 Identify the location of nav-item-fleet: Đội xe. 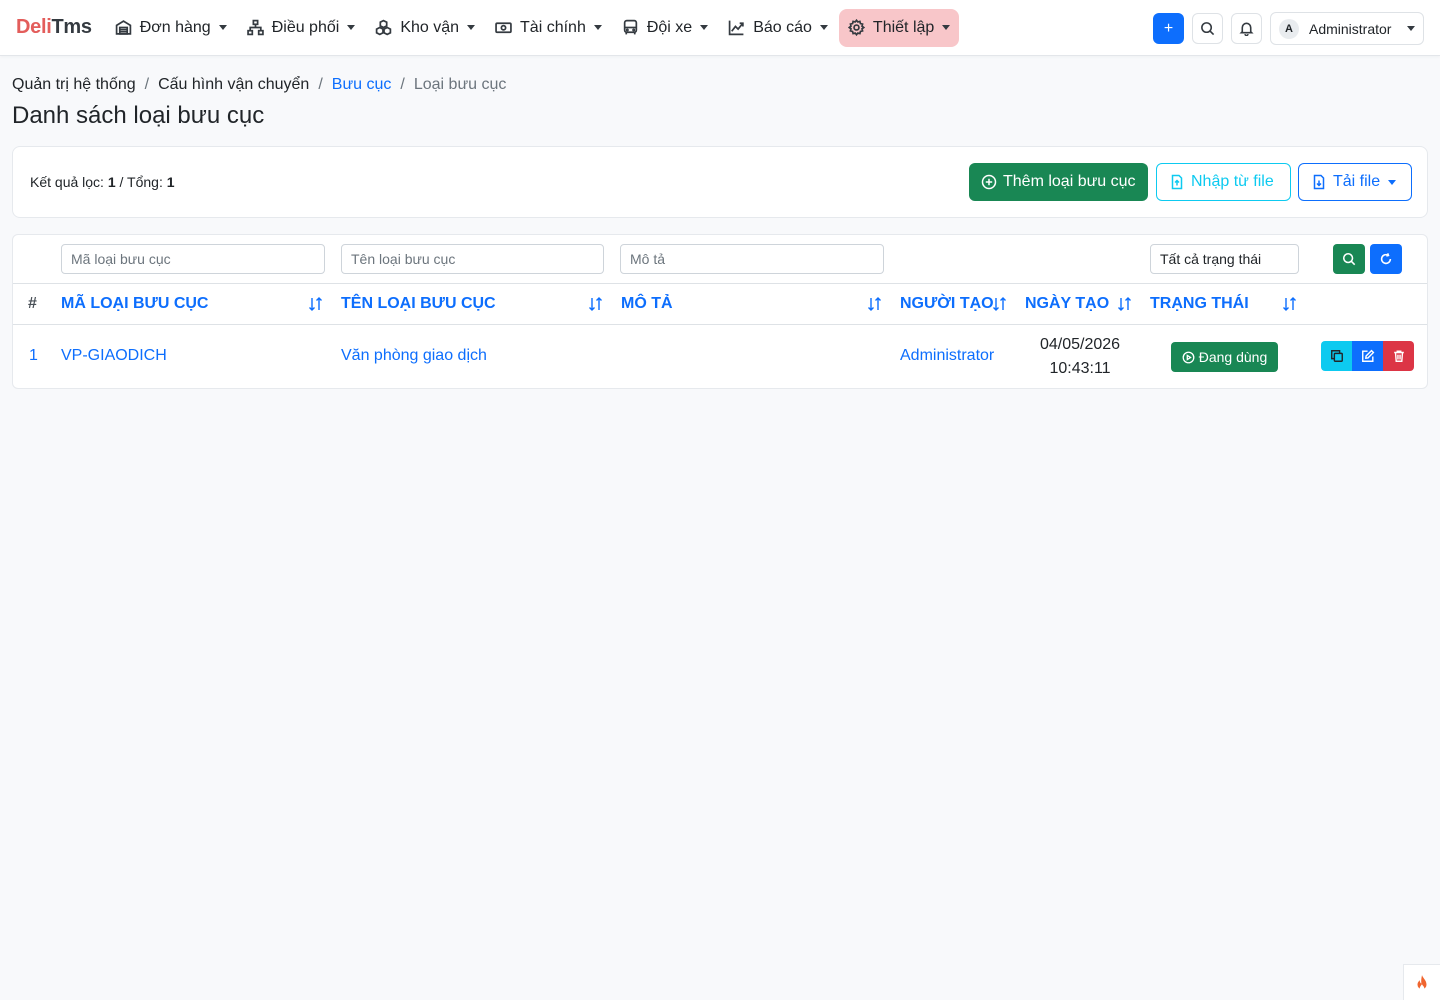
(665, 28).